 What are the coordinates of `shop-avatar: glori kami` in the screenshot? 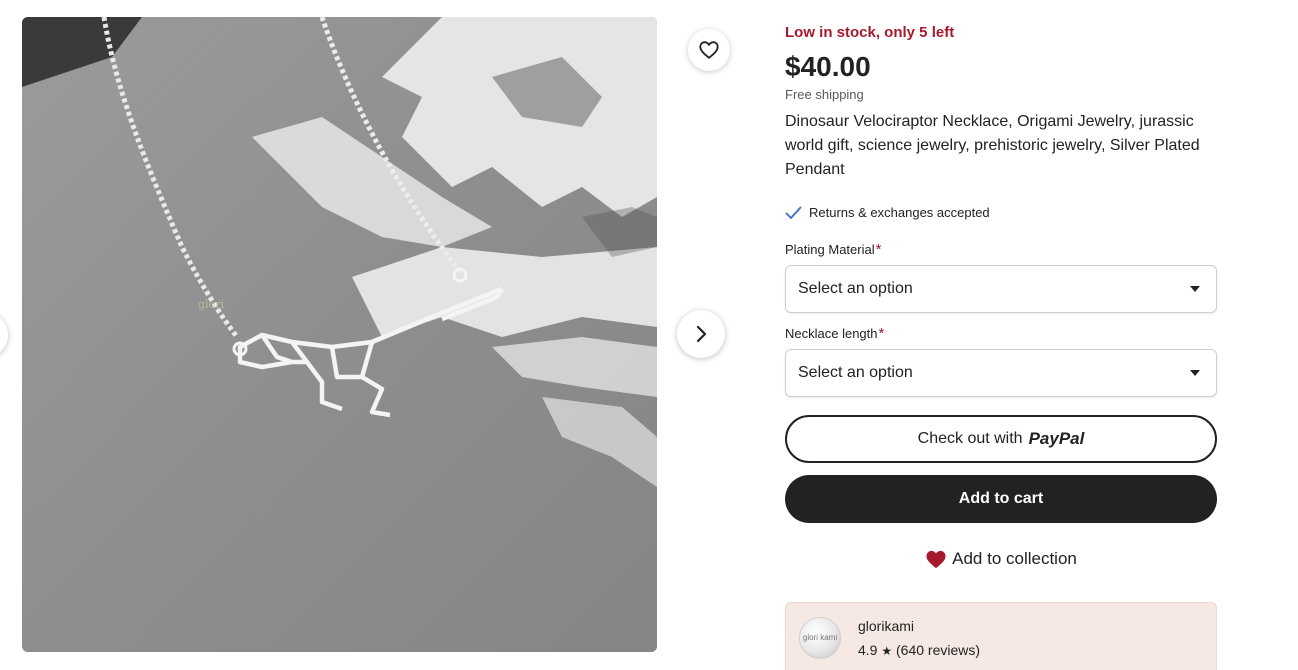 It's located at (820, 638).